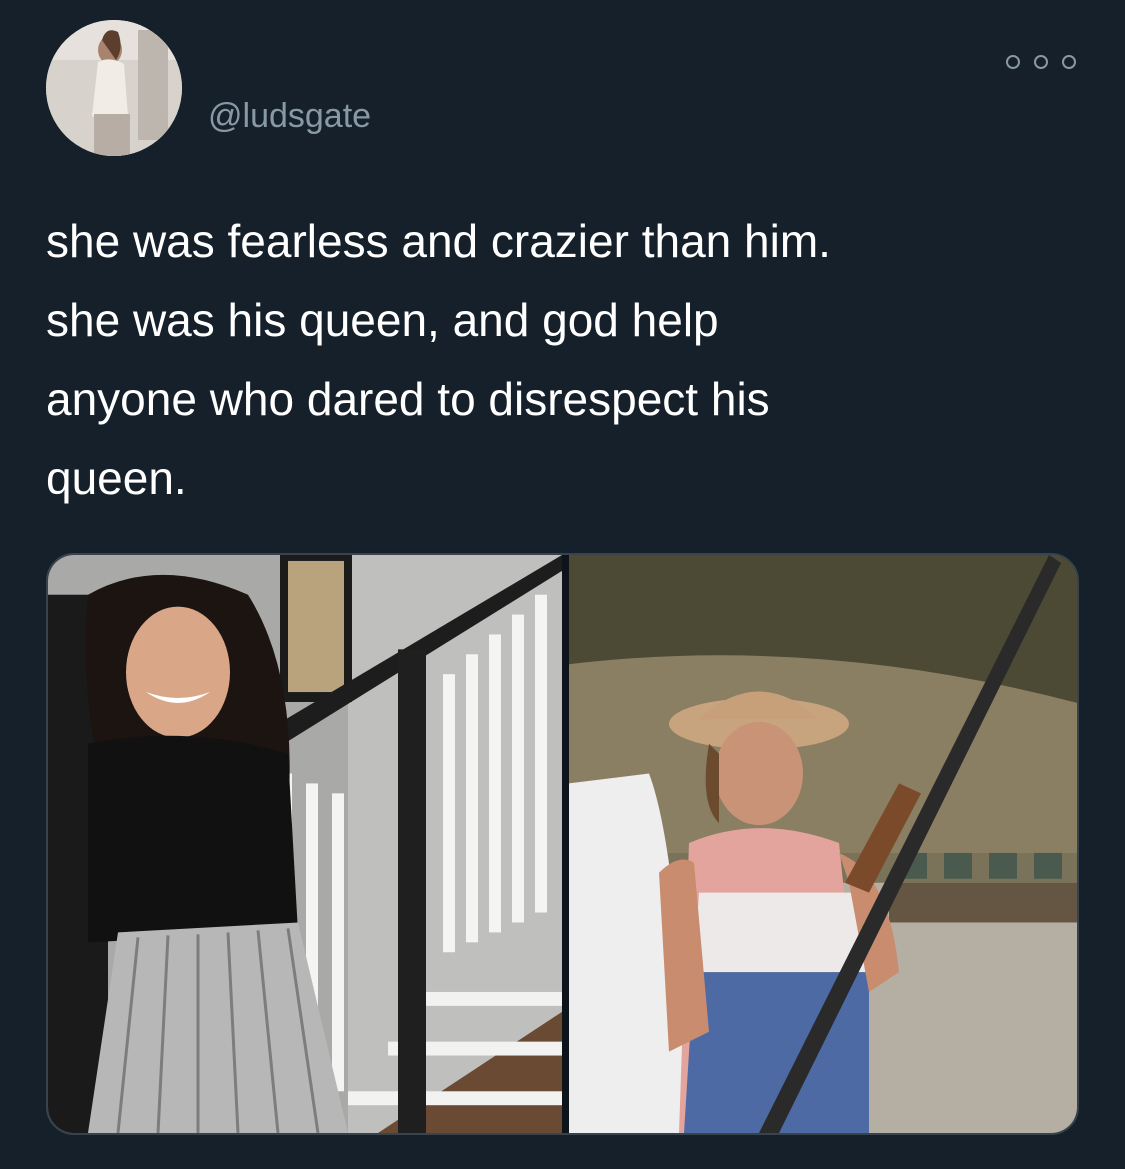  I want to click on more-horizontal-icon, so click(1041, 62).